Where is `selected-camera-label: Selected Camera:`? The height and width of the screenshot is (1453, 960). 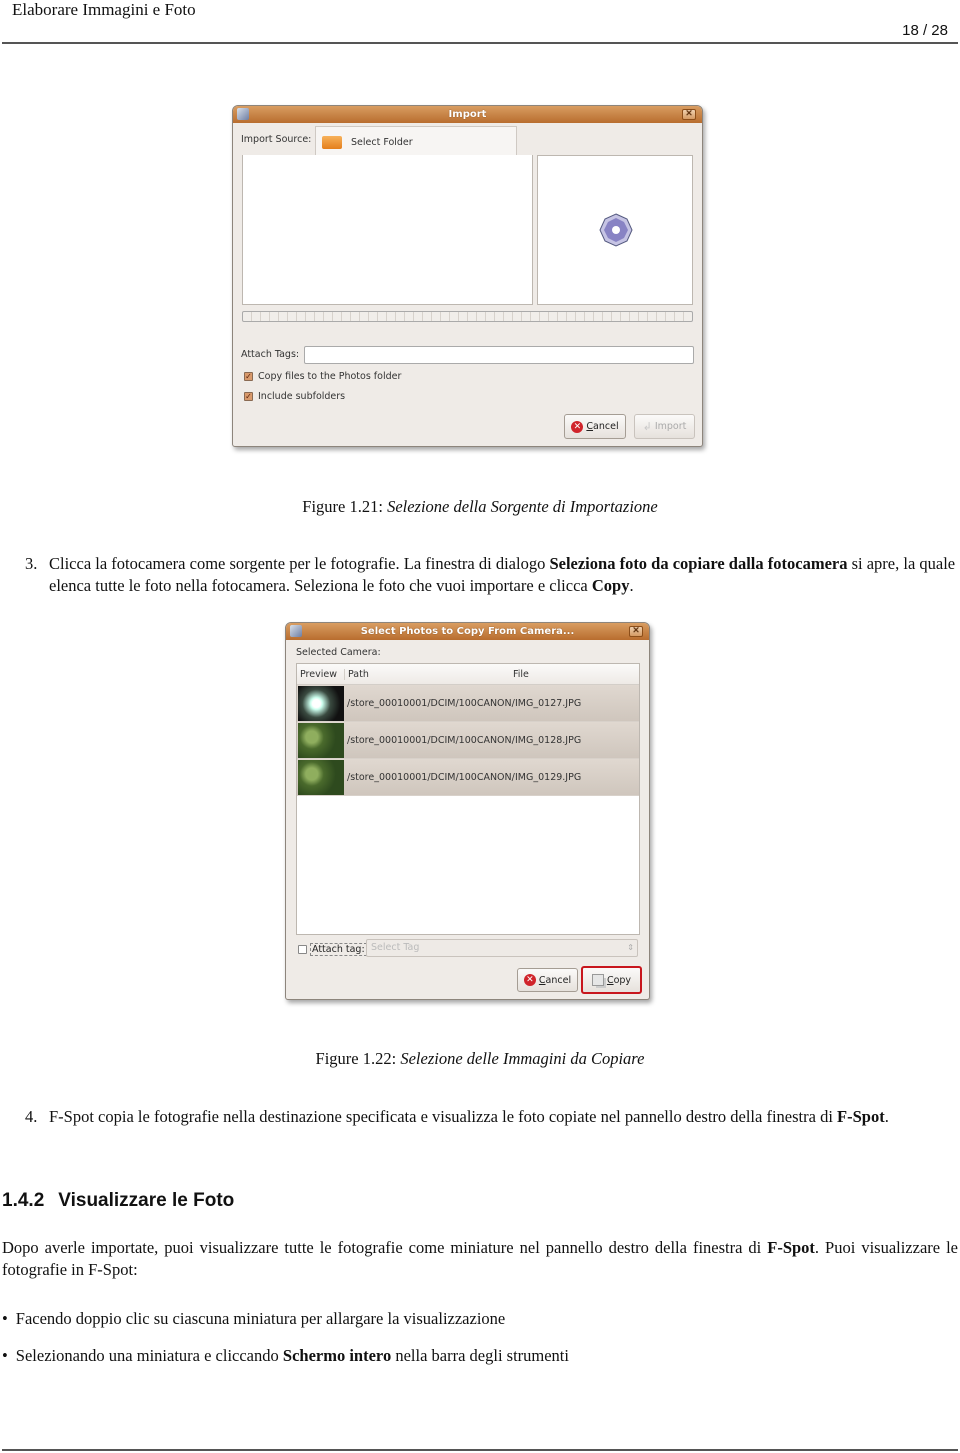
selected-camera-label: Selected Camera: is located at coordinates (338, 652).